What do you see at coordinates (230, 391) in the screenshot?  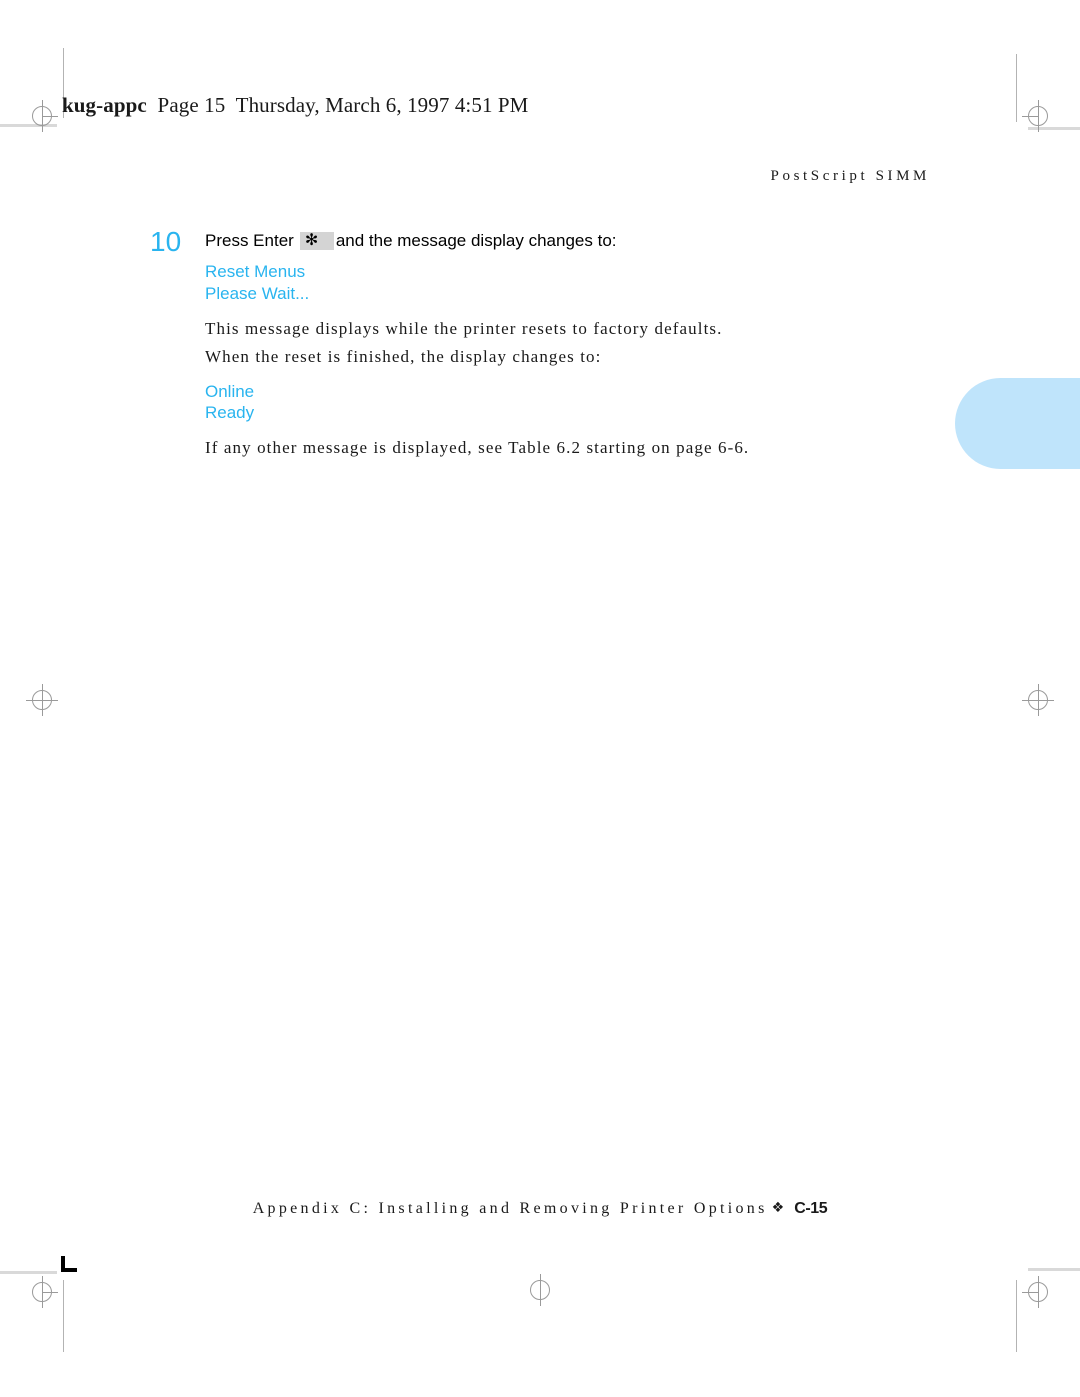 I see `lcd-line-online: Online` at bounding box center [230, 391].